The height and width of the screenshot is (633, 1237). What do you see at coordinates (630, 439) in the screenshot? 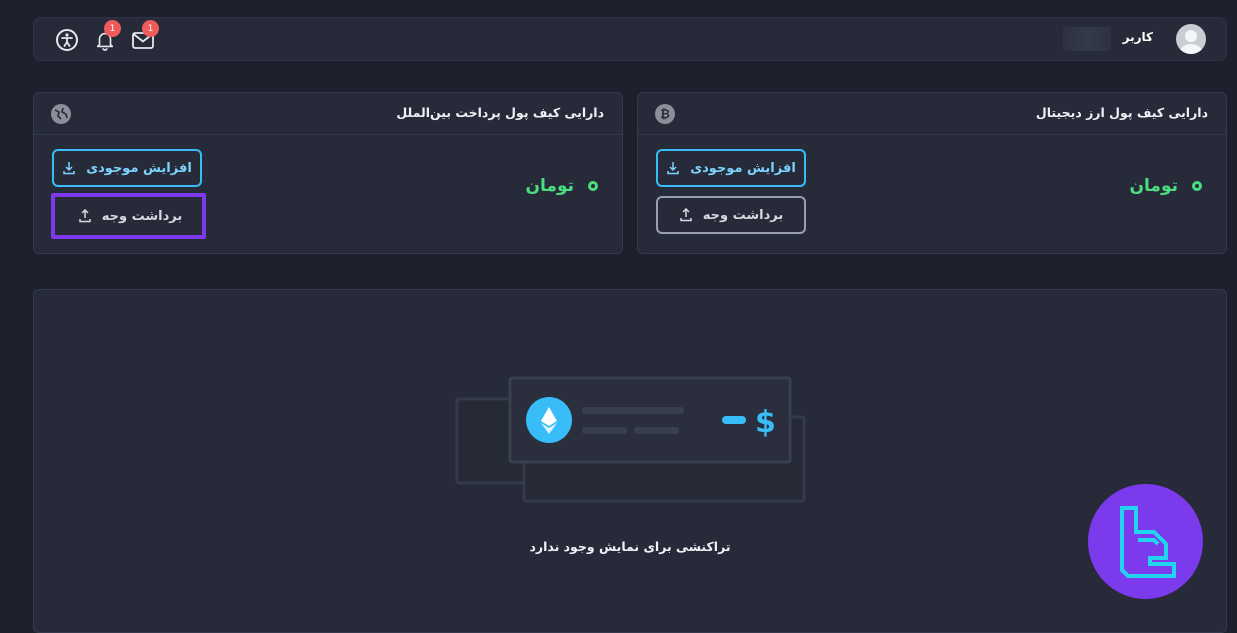
I see `empty-transactions-illustration: $` at bounding box center [630, 439].